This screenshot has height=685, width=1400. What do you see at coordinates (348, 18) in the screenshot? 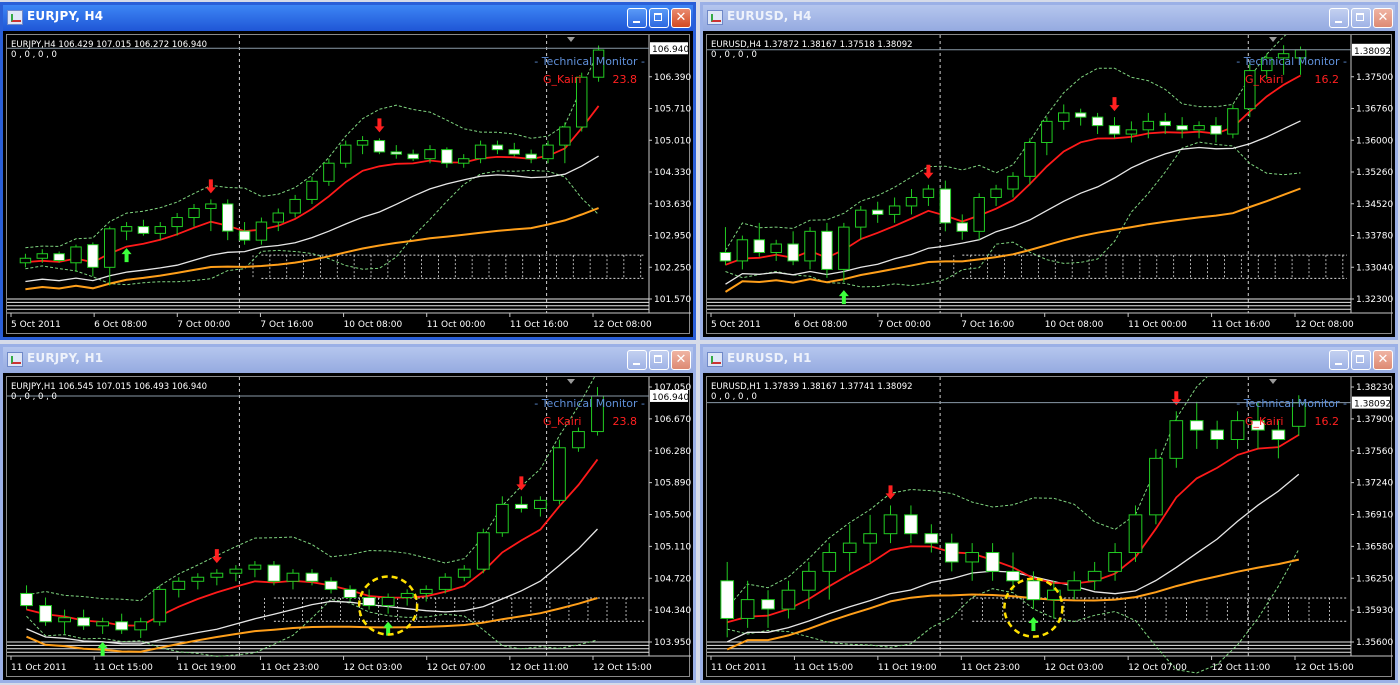
I see `window-titlebar: EURJPY, H4 ✕` at bounding box center [348, 18].